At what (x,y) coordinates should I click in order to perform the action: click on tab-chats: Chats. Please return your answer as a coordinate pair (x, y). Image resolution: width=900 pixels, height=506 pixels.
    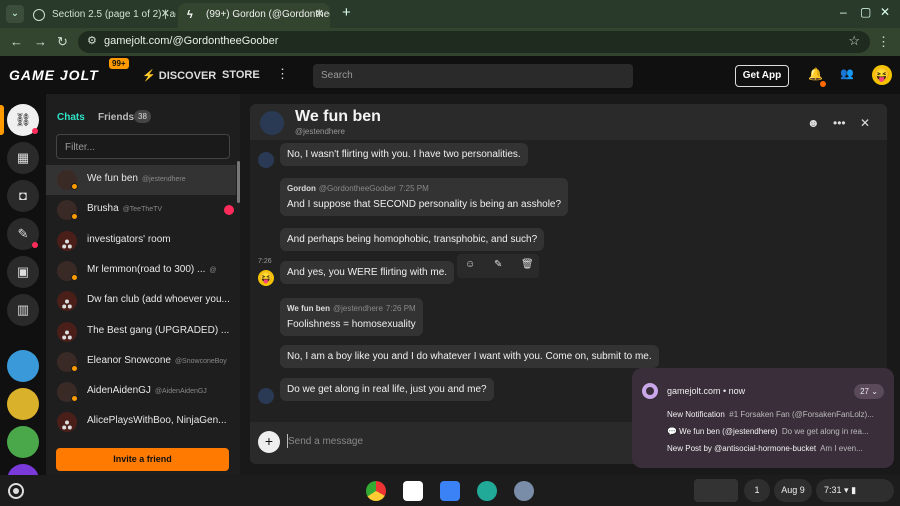
    Looking at the image, I should click on (71, 117).